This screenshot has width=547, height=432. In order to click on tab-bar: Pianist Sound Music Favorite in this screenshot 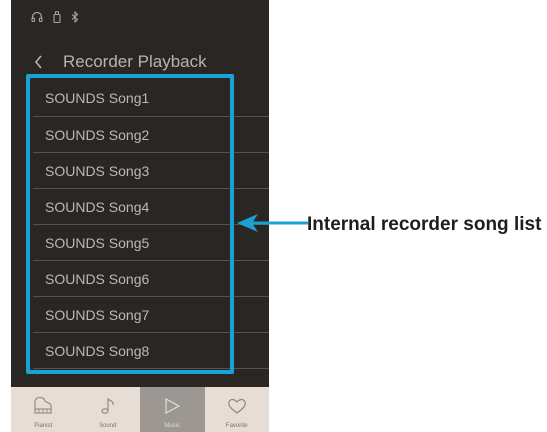, I will do `click(140, 409)`.